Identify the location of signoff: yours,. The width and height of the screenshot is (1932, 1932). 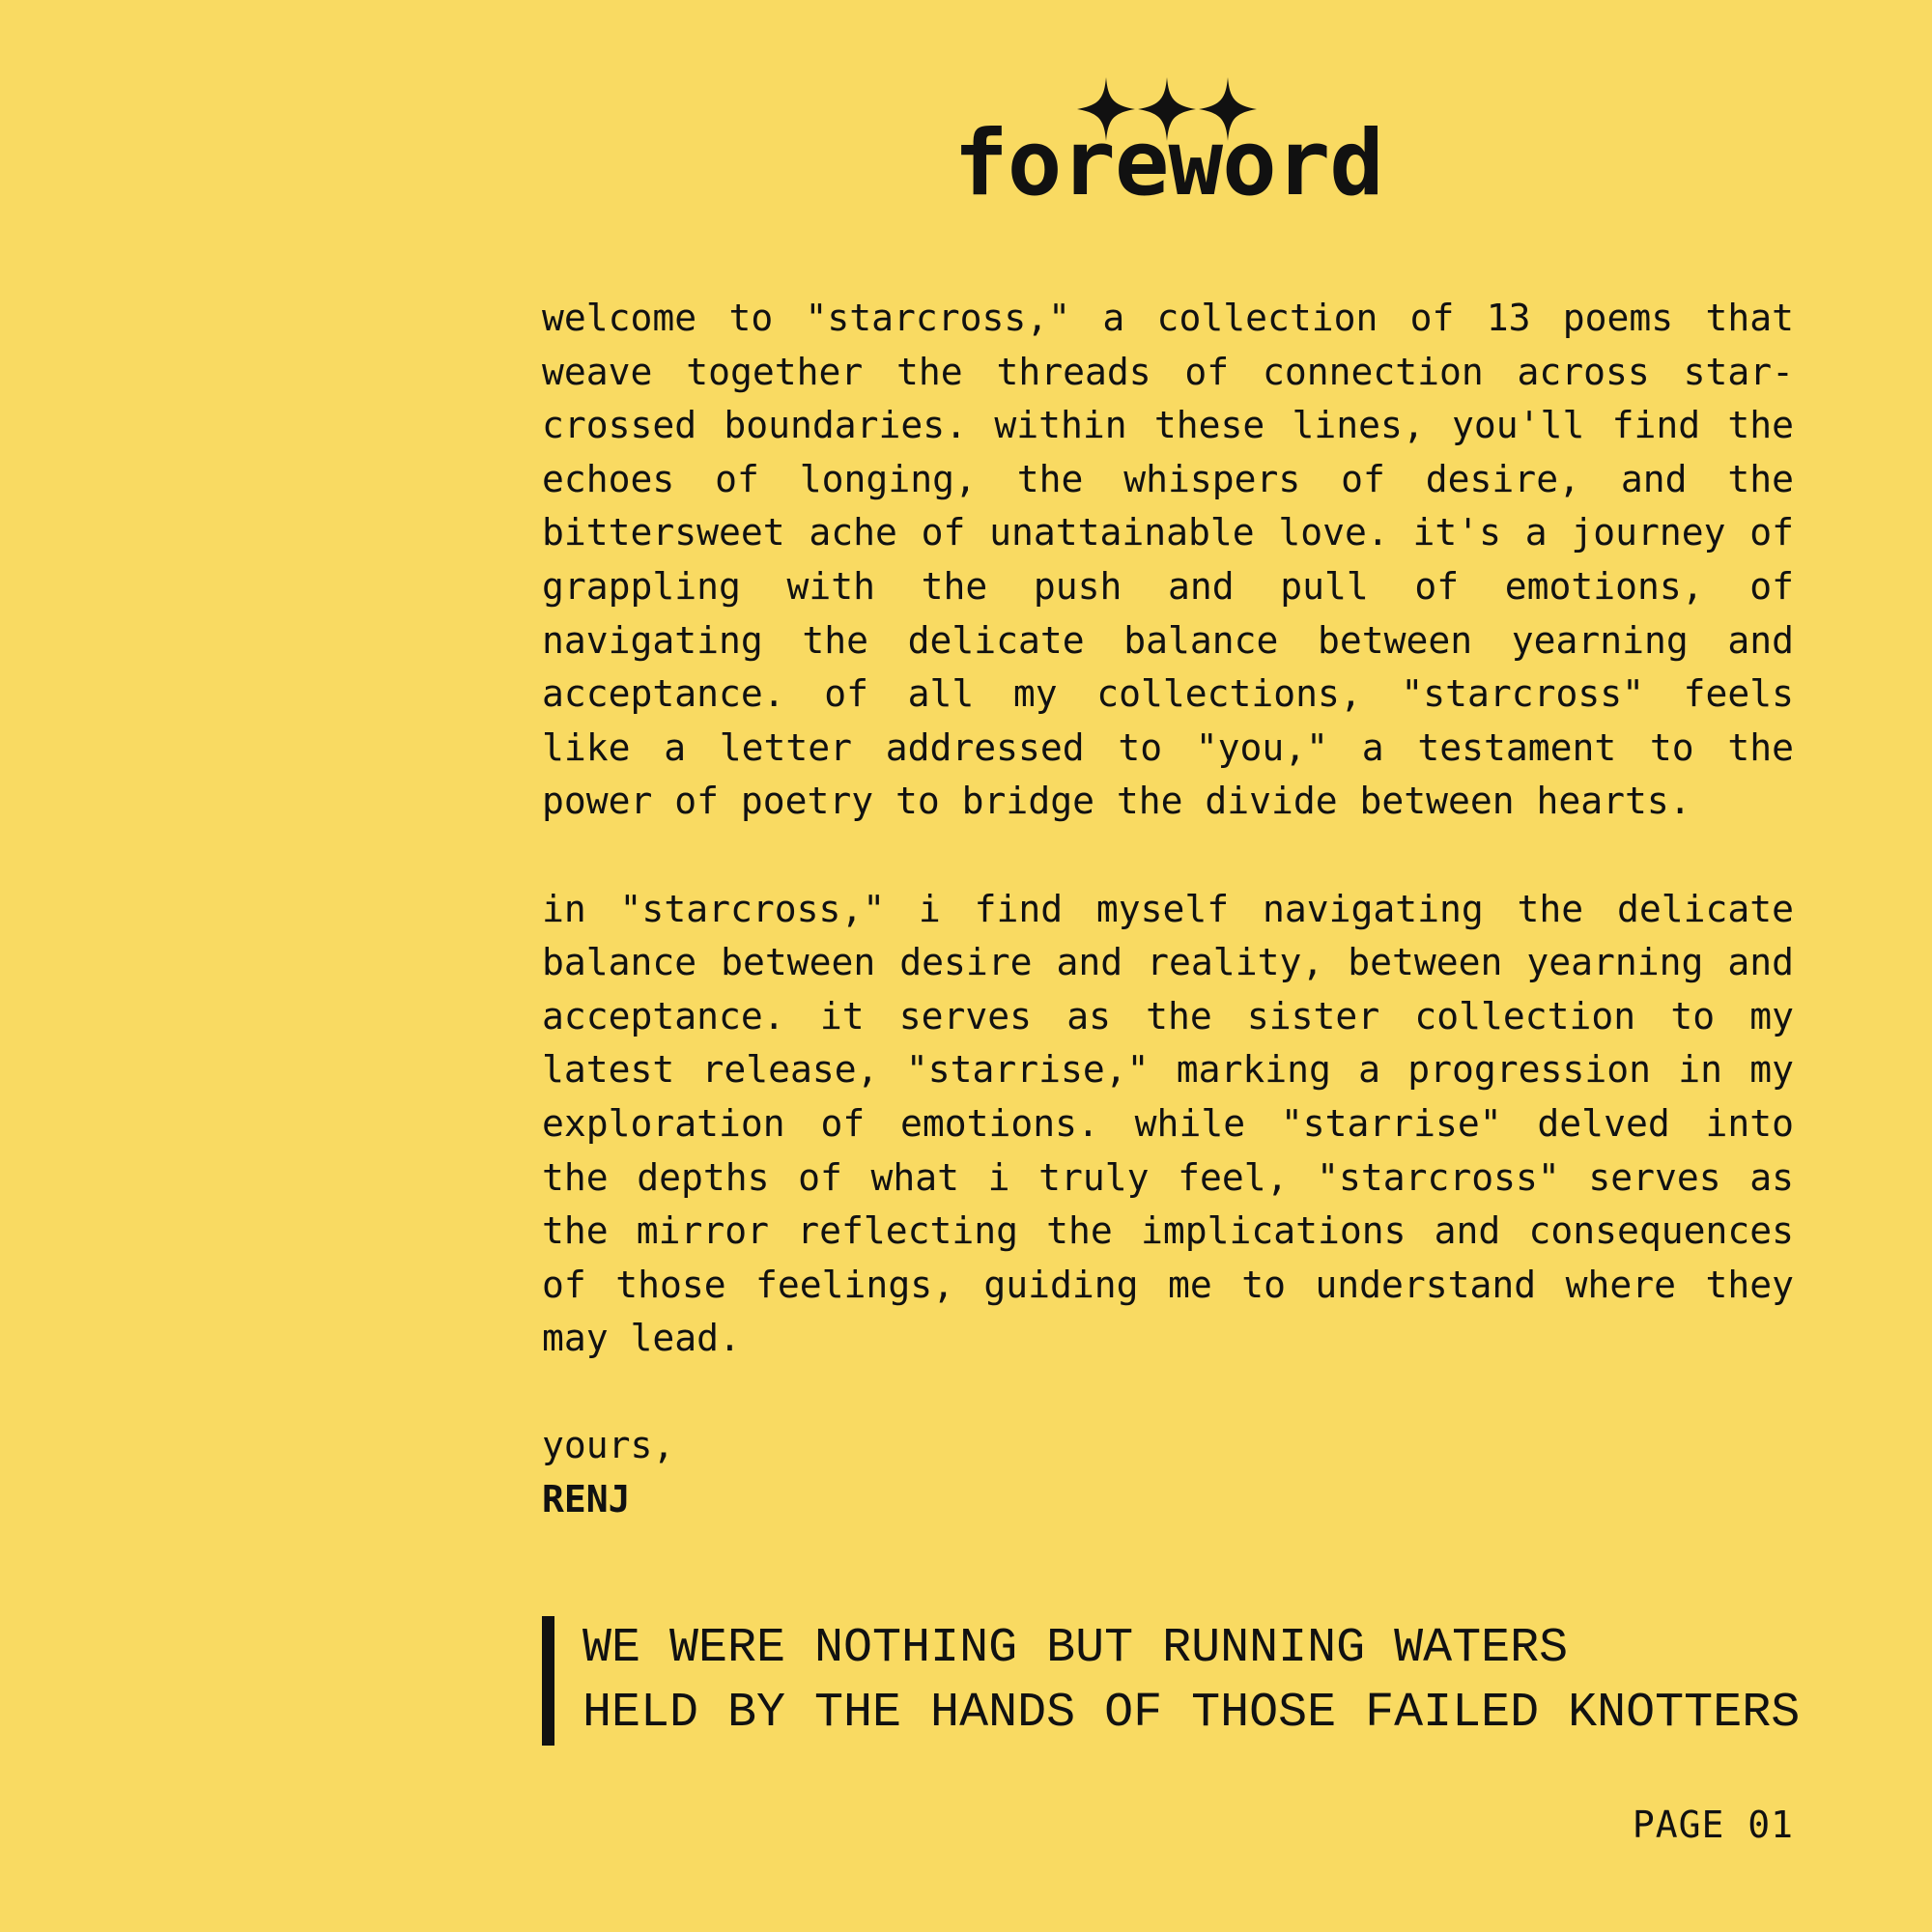
(608, 1445).